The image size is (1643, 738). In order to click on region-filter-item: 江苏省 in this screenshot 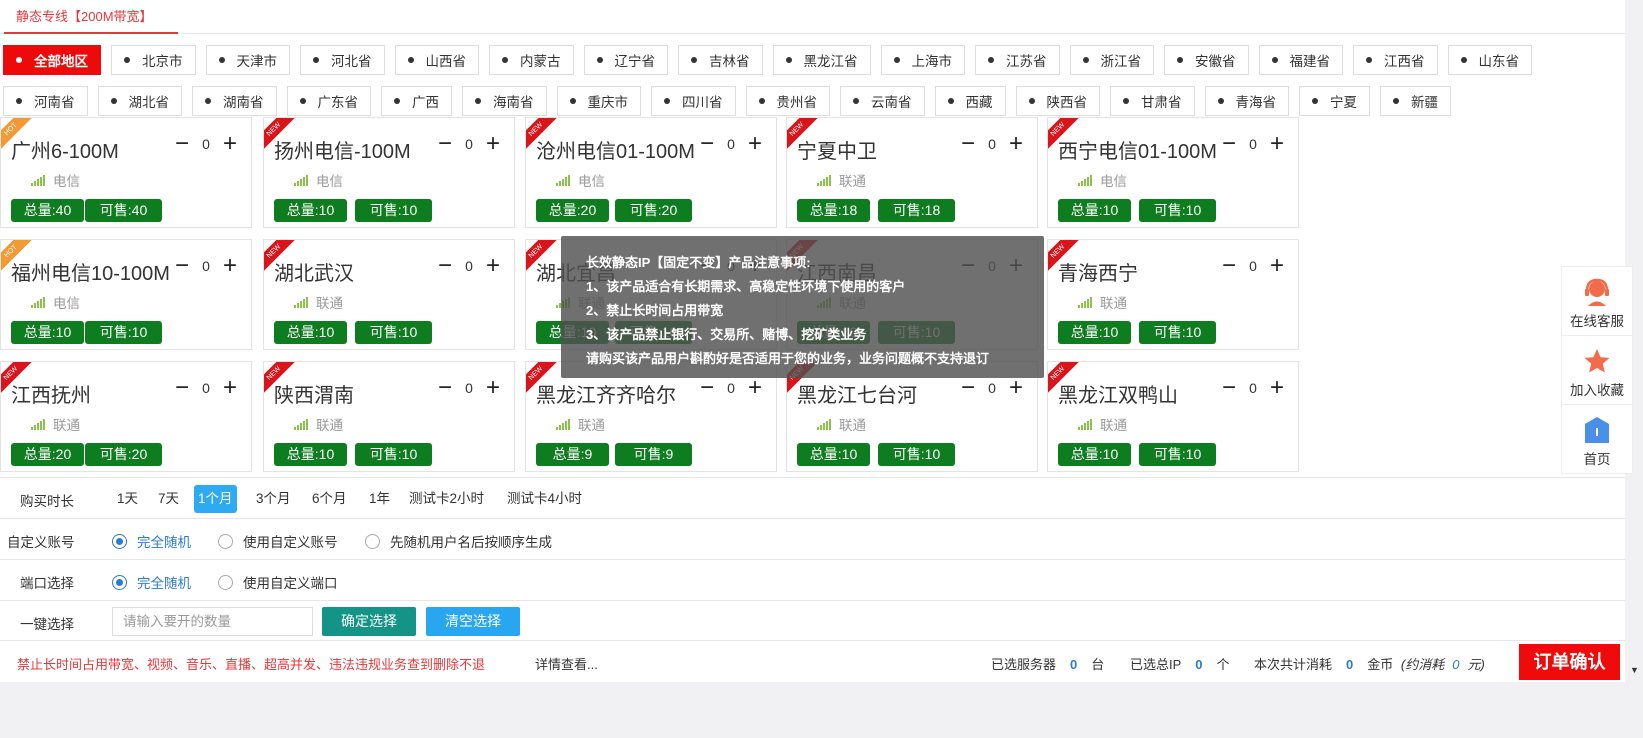, I will do `click(1017, 60)`.